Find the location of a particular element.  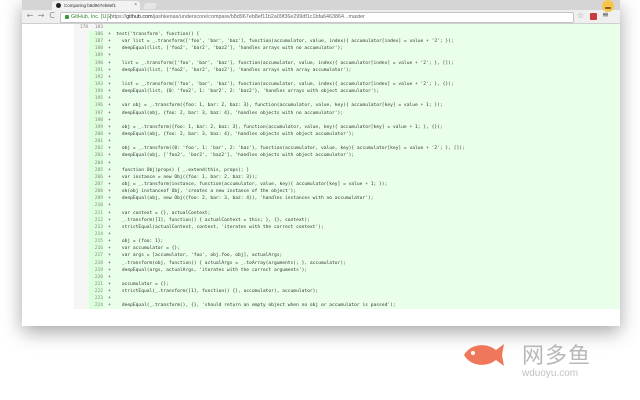

reload-icon: C is located at coordinates (52, 16).